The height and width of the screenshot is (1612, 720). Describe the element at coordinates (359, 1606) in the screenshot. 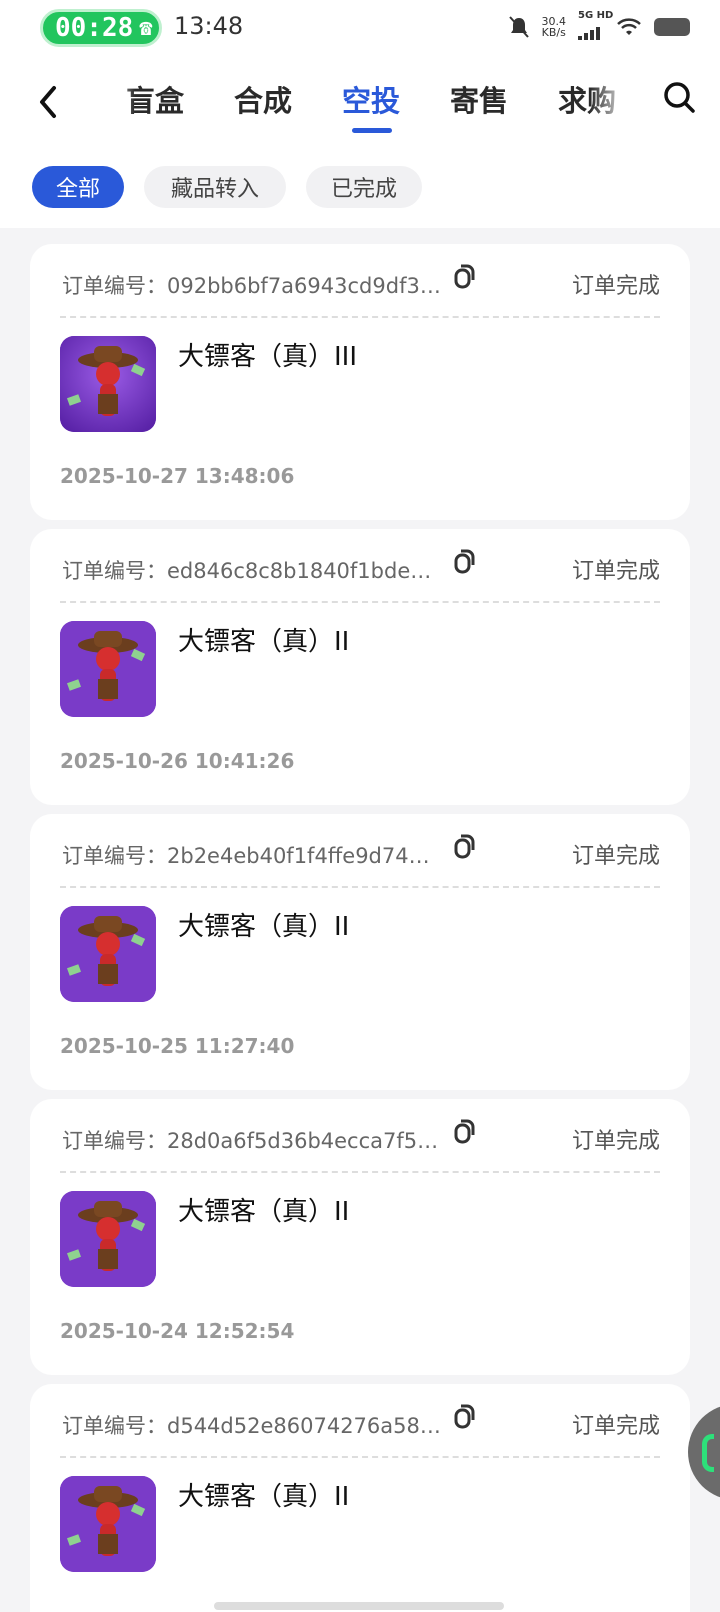

I see `home-indicator` at that location.